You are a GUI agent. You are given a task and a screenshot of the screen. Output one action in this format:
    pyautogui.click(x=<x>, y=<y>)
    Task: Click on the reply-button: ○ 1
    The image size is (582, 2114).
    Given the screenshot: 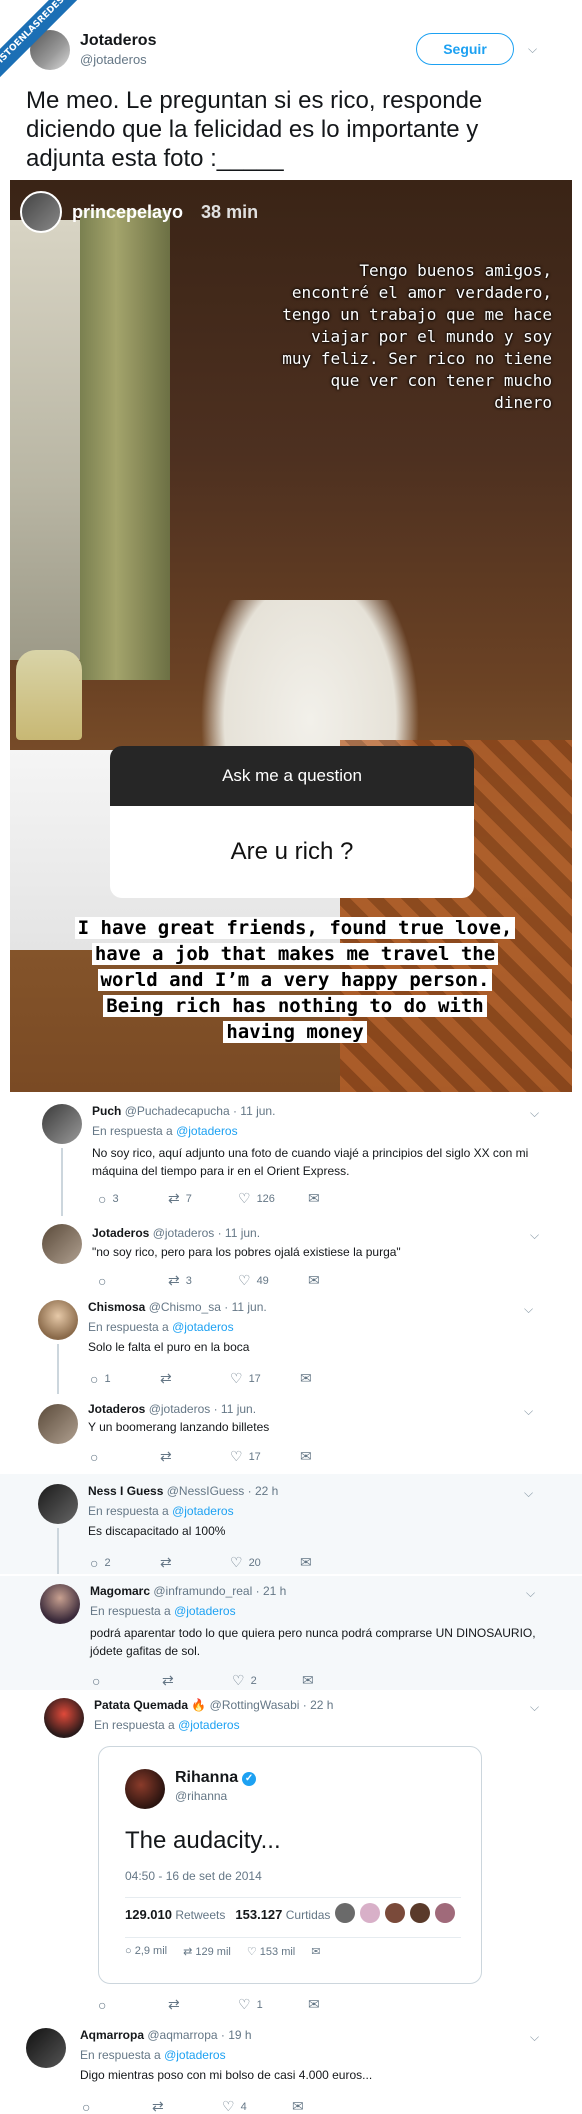 What is the action you would take?
    pyautogui.click(x=125, y=1378)
    